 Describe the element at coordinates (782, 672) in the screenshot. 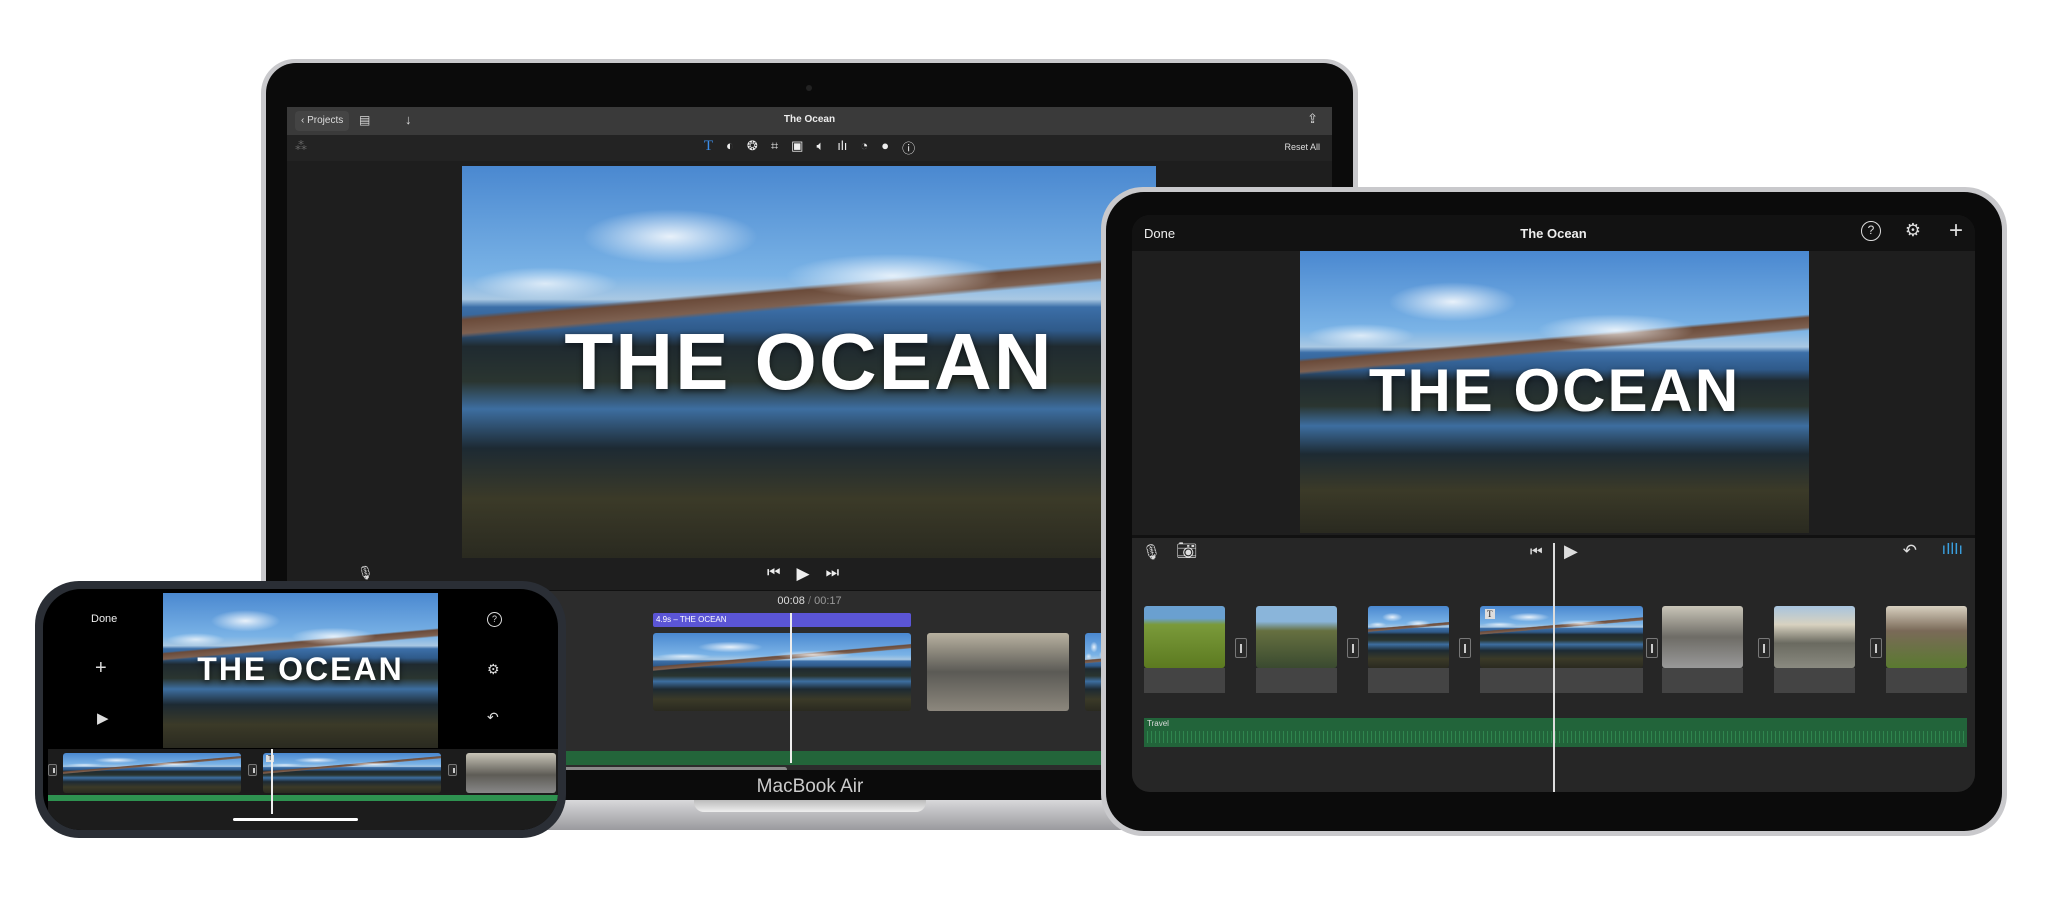

I see `timeline-clip-title` at that location.